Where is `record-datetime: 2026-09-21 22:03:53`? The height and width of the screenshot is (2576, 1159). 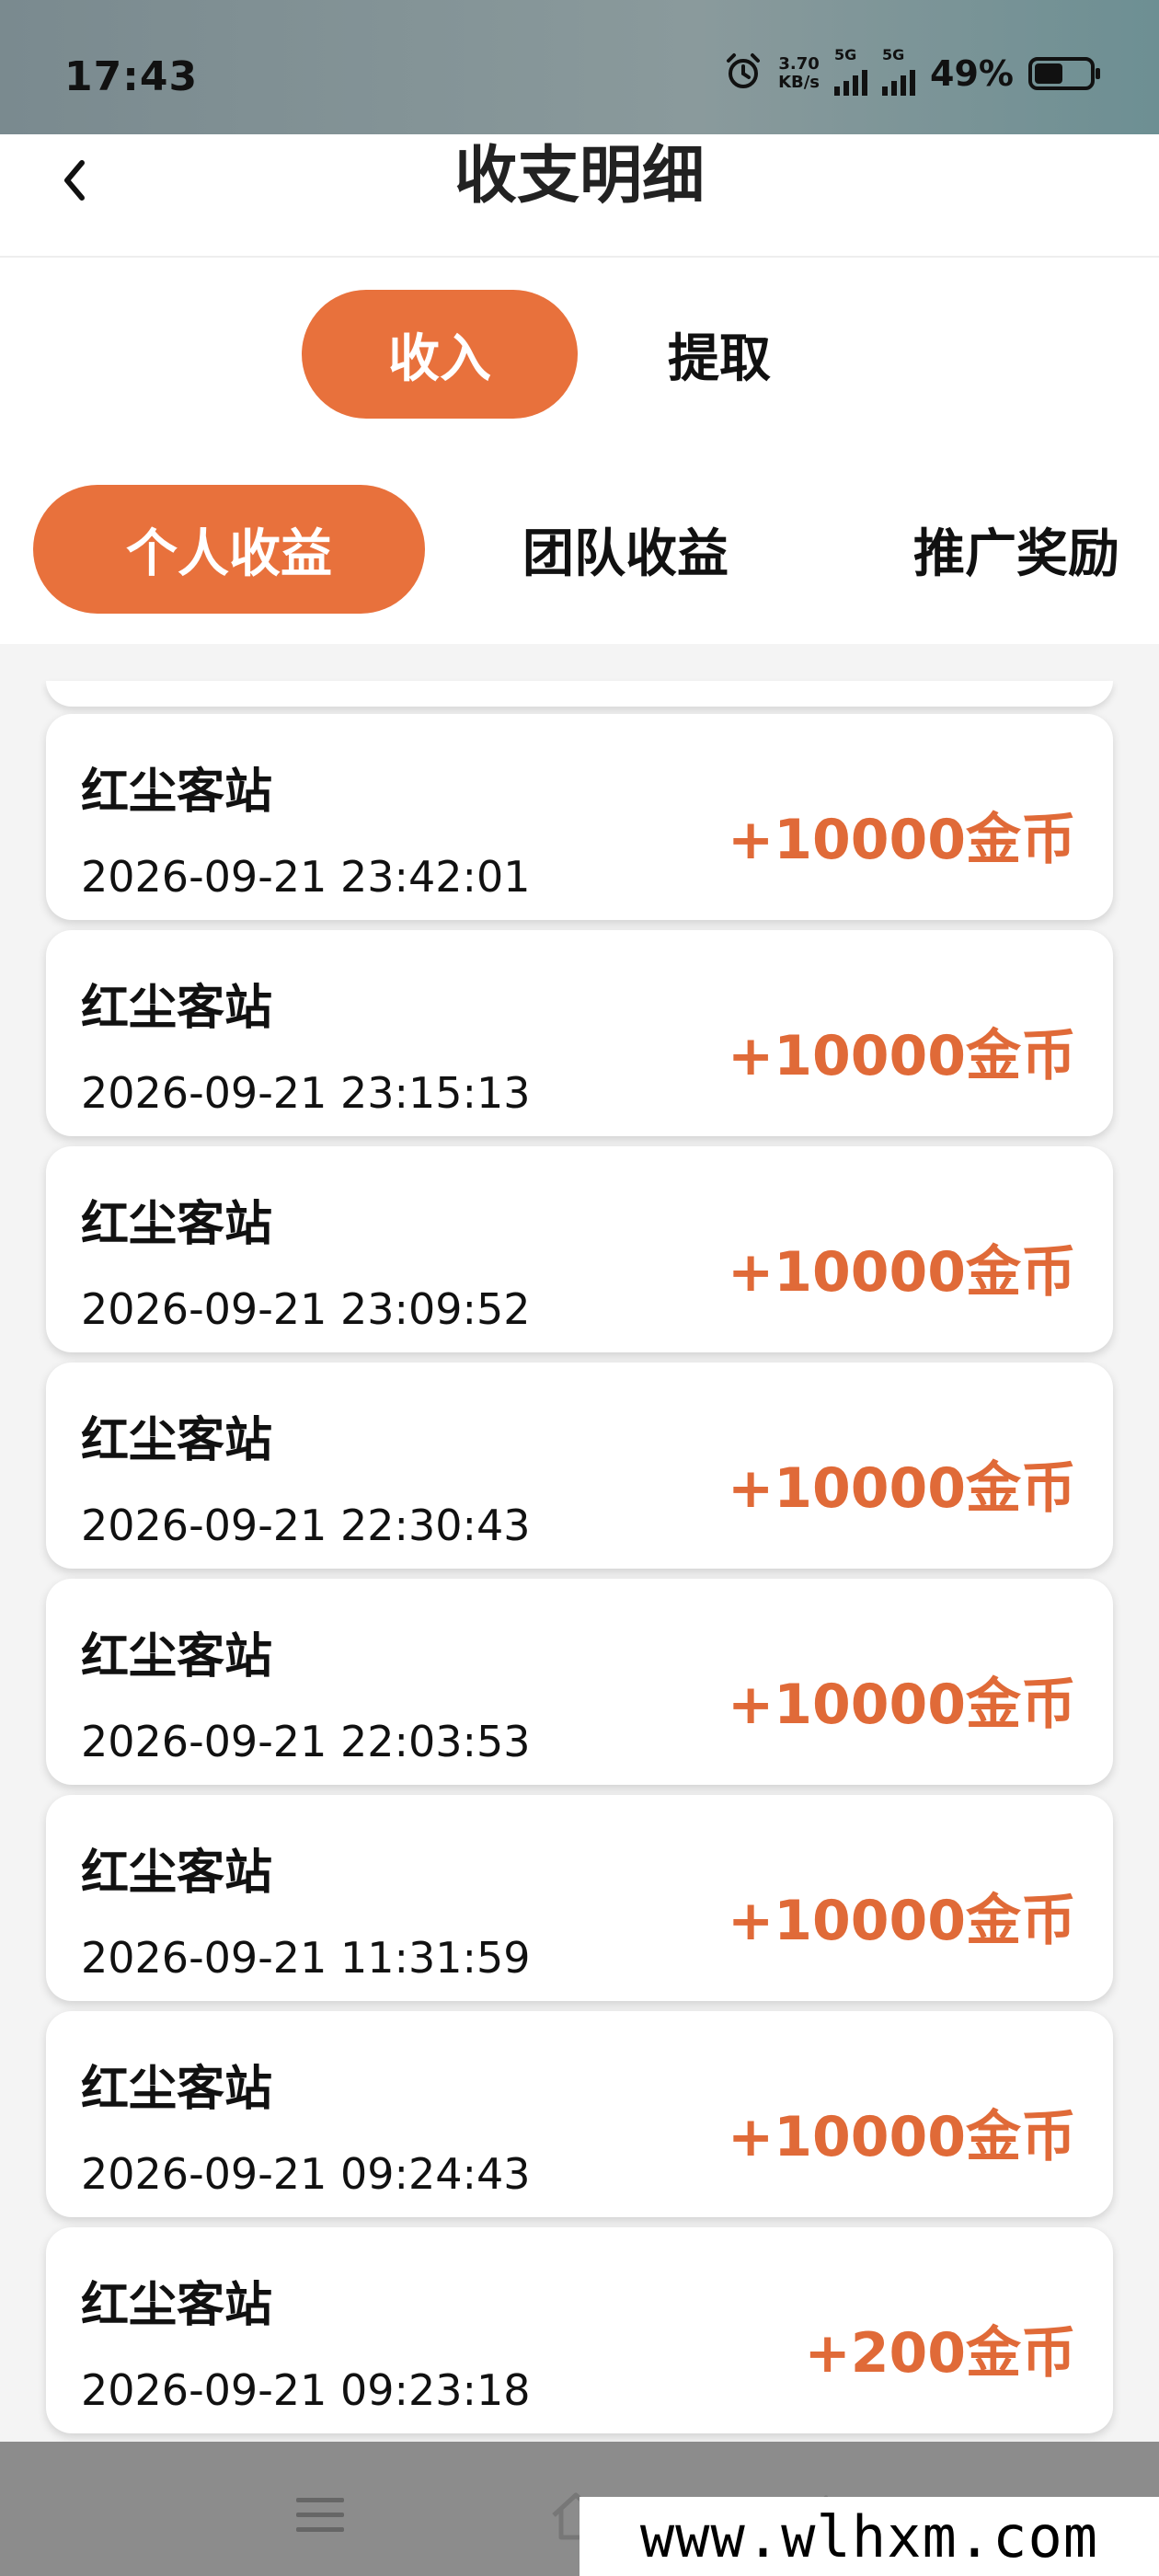
record-datetime: 2026-09-21 22:03:53 is located at coordinates (306, 1741).